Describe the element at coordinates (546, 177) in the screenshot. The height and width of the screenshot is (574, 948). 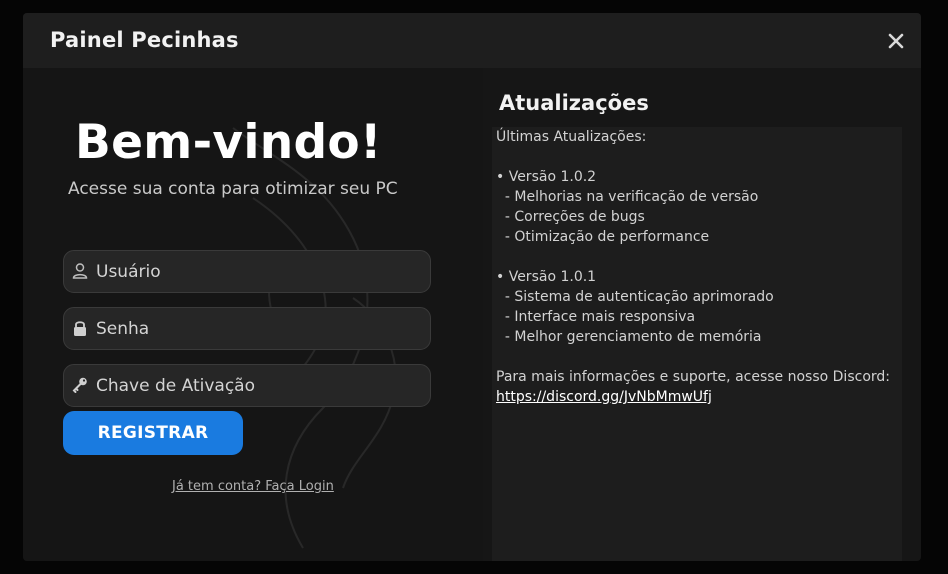
I see `updates-line: • Versão 1.0.2` at that location.